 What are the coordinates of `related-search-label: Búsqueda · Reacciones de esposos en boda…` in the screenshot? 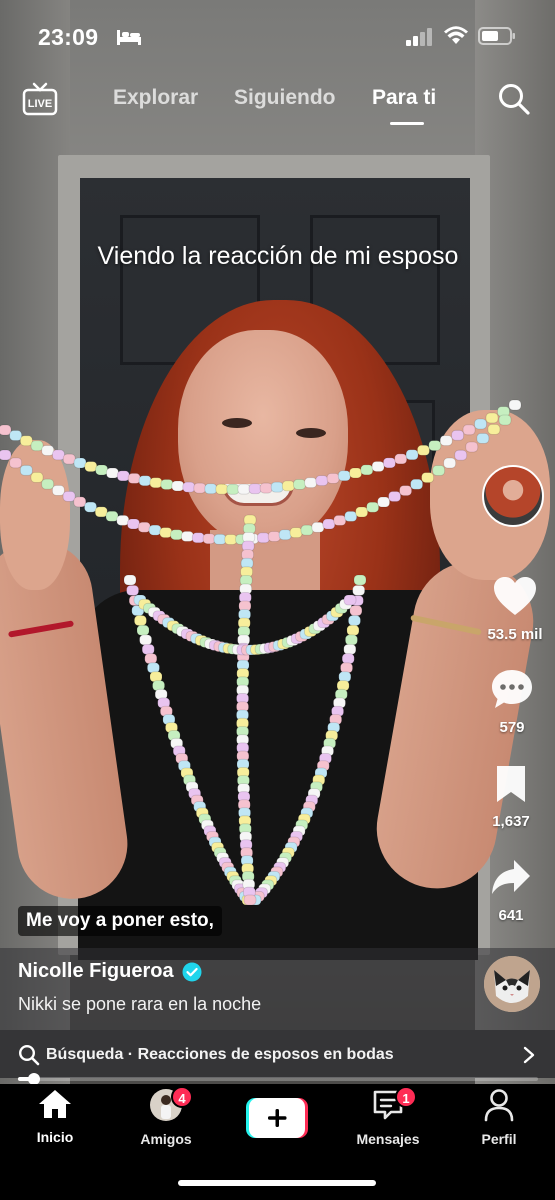 It's located at (220, 1054).